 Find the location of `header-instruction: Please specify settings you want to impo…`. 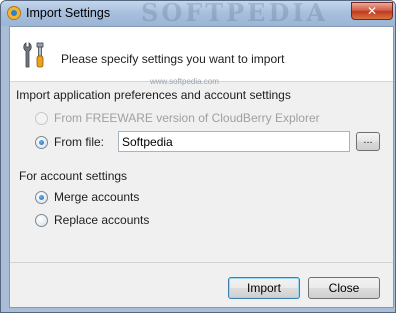

header-instruction: Please specify settings you want to impo… is located at coordinates (173, 59).